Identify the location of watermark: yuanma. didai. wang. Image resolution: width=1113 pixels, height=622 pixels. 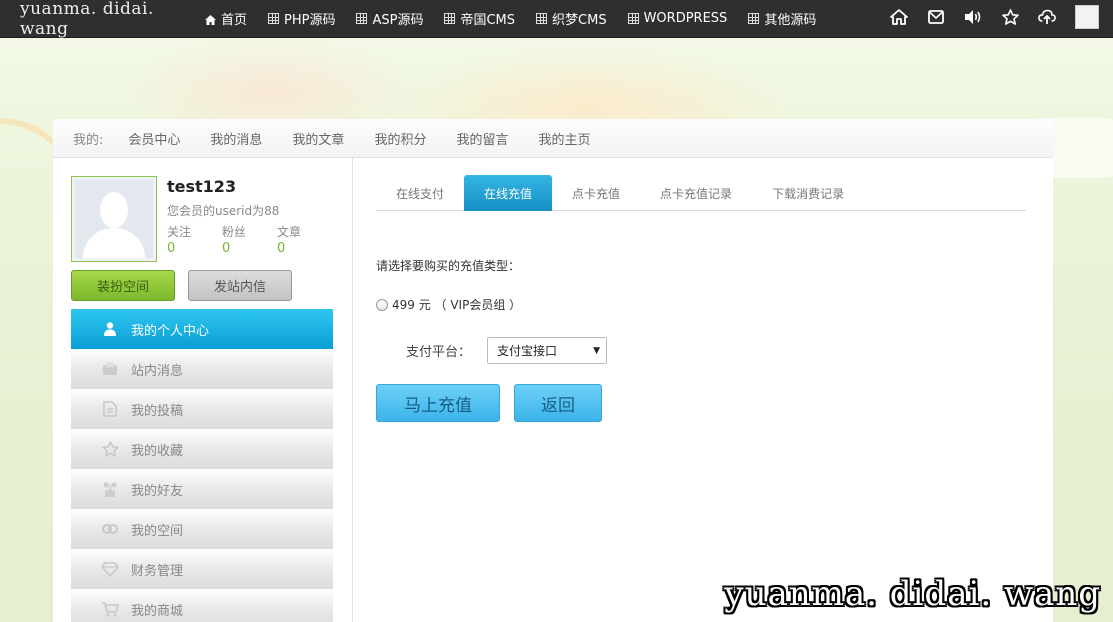
(912, 594).